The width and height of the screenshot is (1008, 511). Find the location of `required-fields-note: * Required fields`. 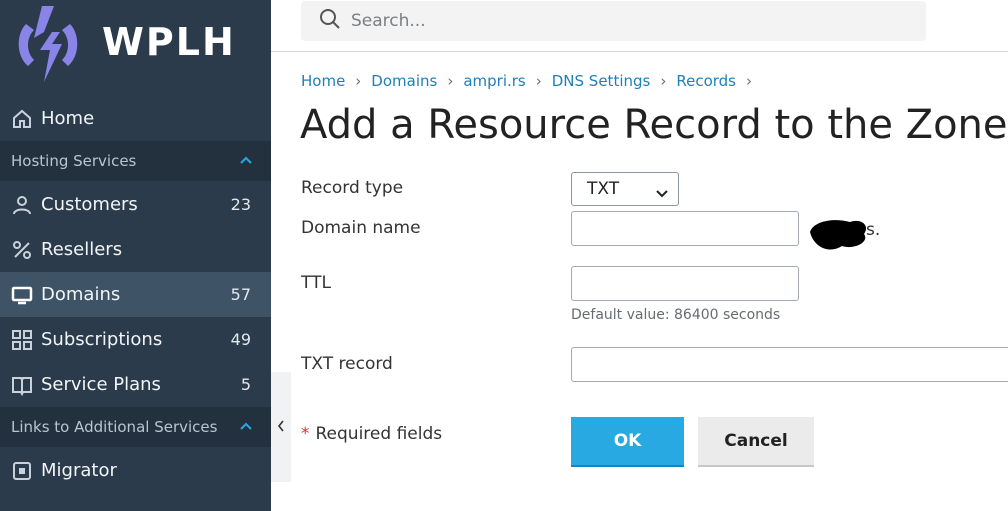

required-fields-note: * Required fields is located at coordinates (371, 434).